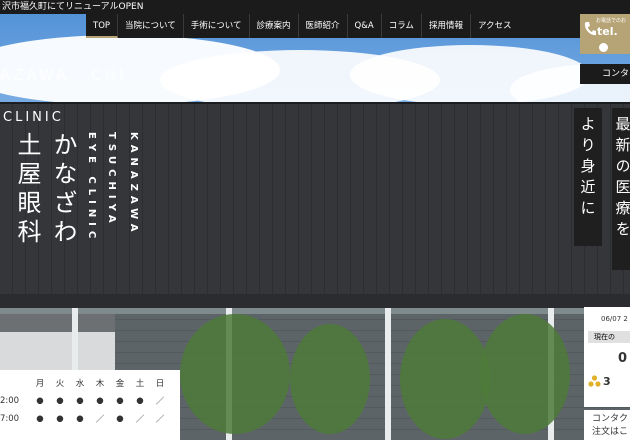 The width and height of the screenshot is (630, 440). I want to click on status-date: 06/07 2, so click(614, 319).